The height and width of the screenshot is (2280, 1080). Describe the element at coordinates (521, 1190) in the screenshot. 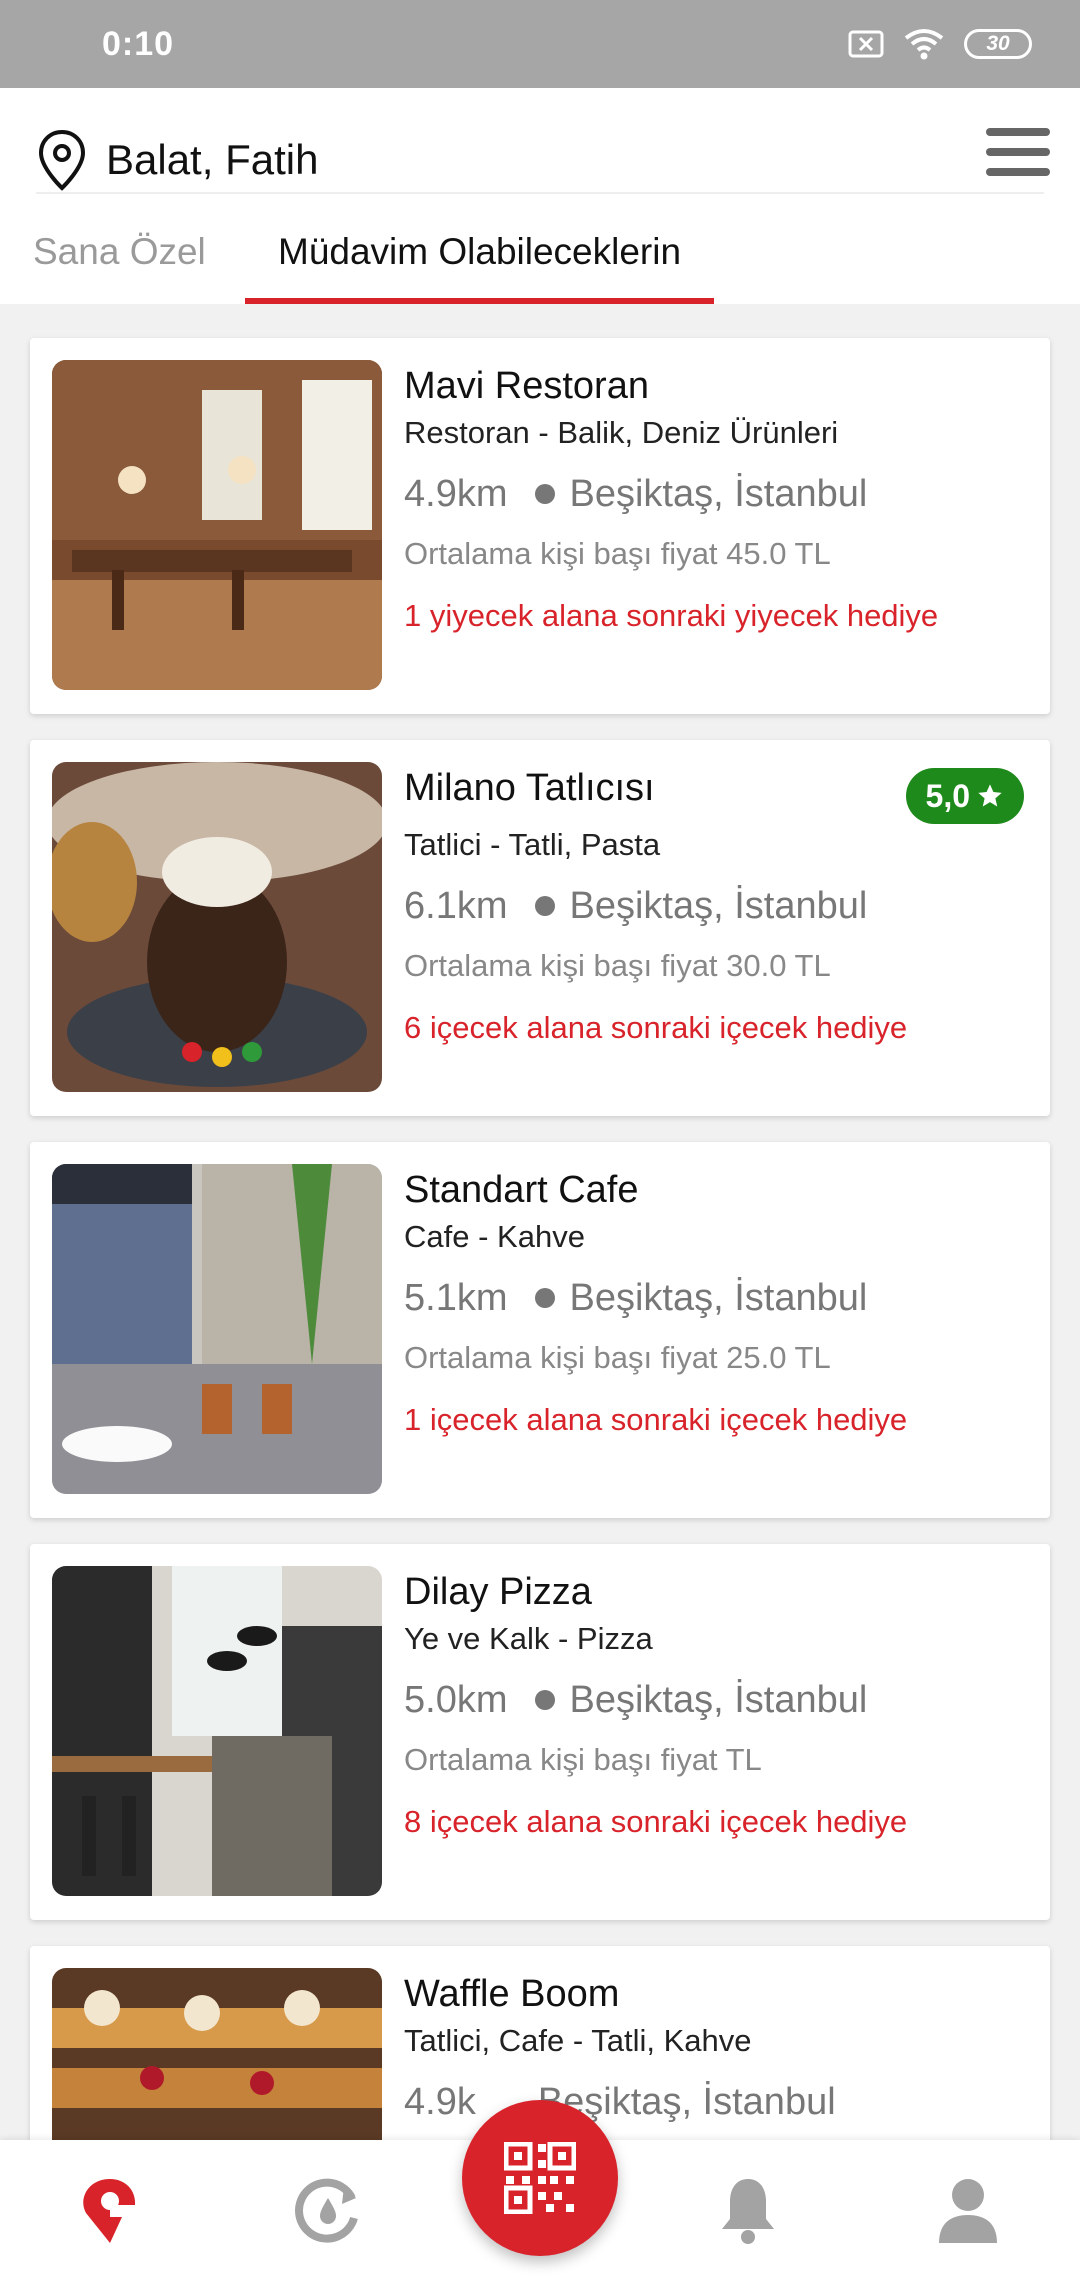

I see `restaurant-name: Standart Cafe` at that location.